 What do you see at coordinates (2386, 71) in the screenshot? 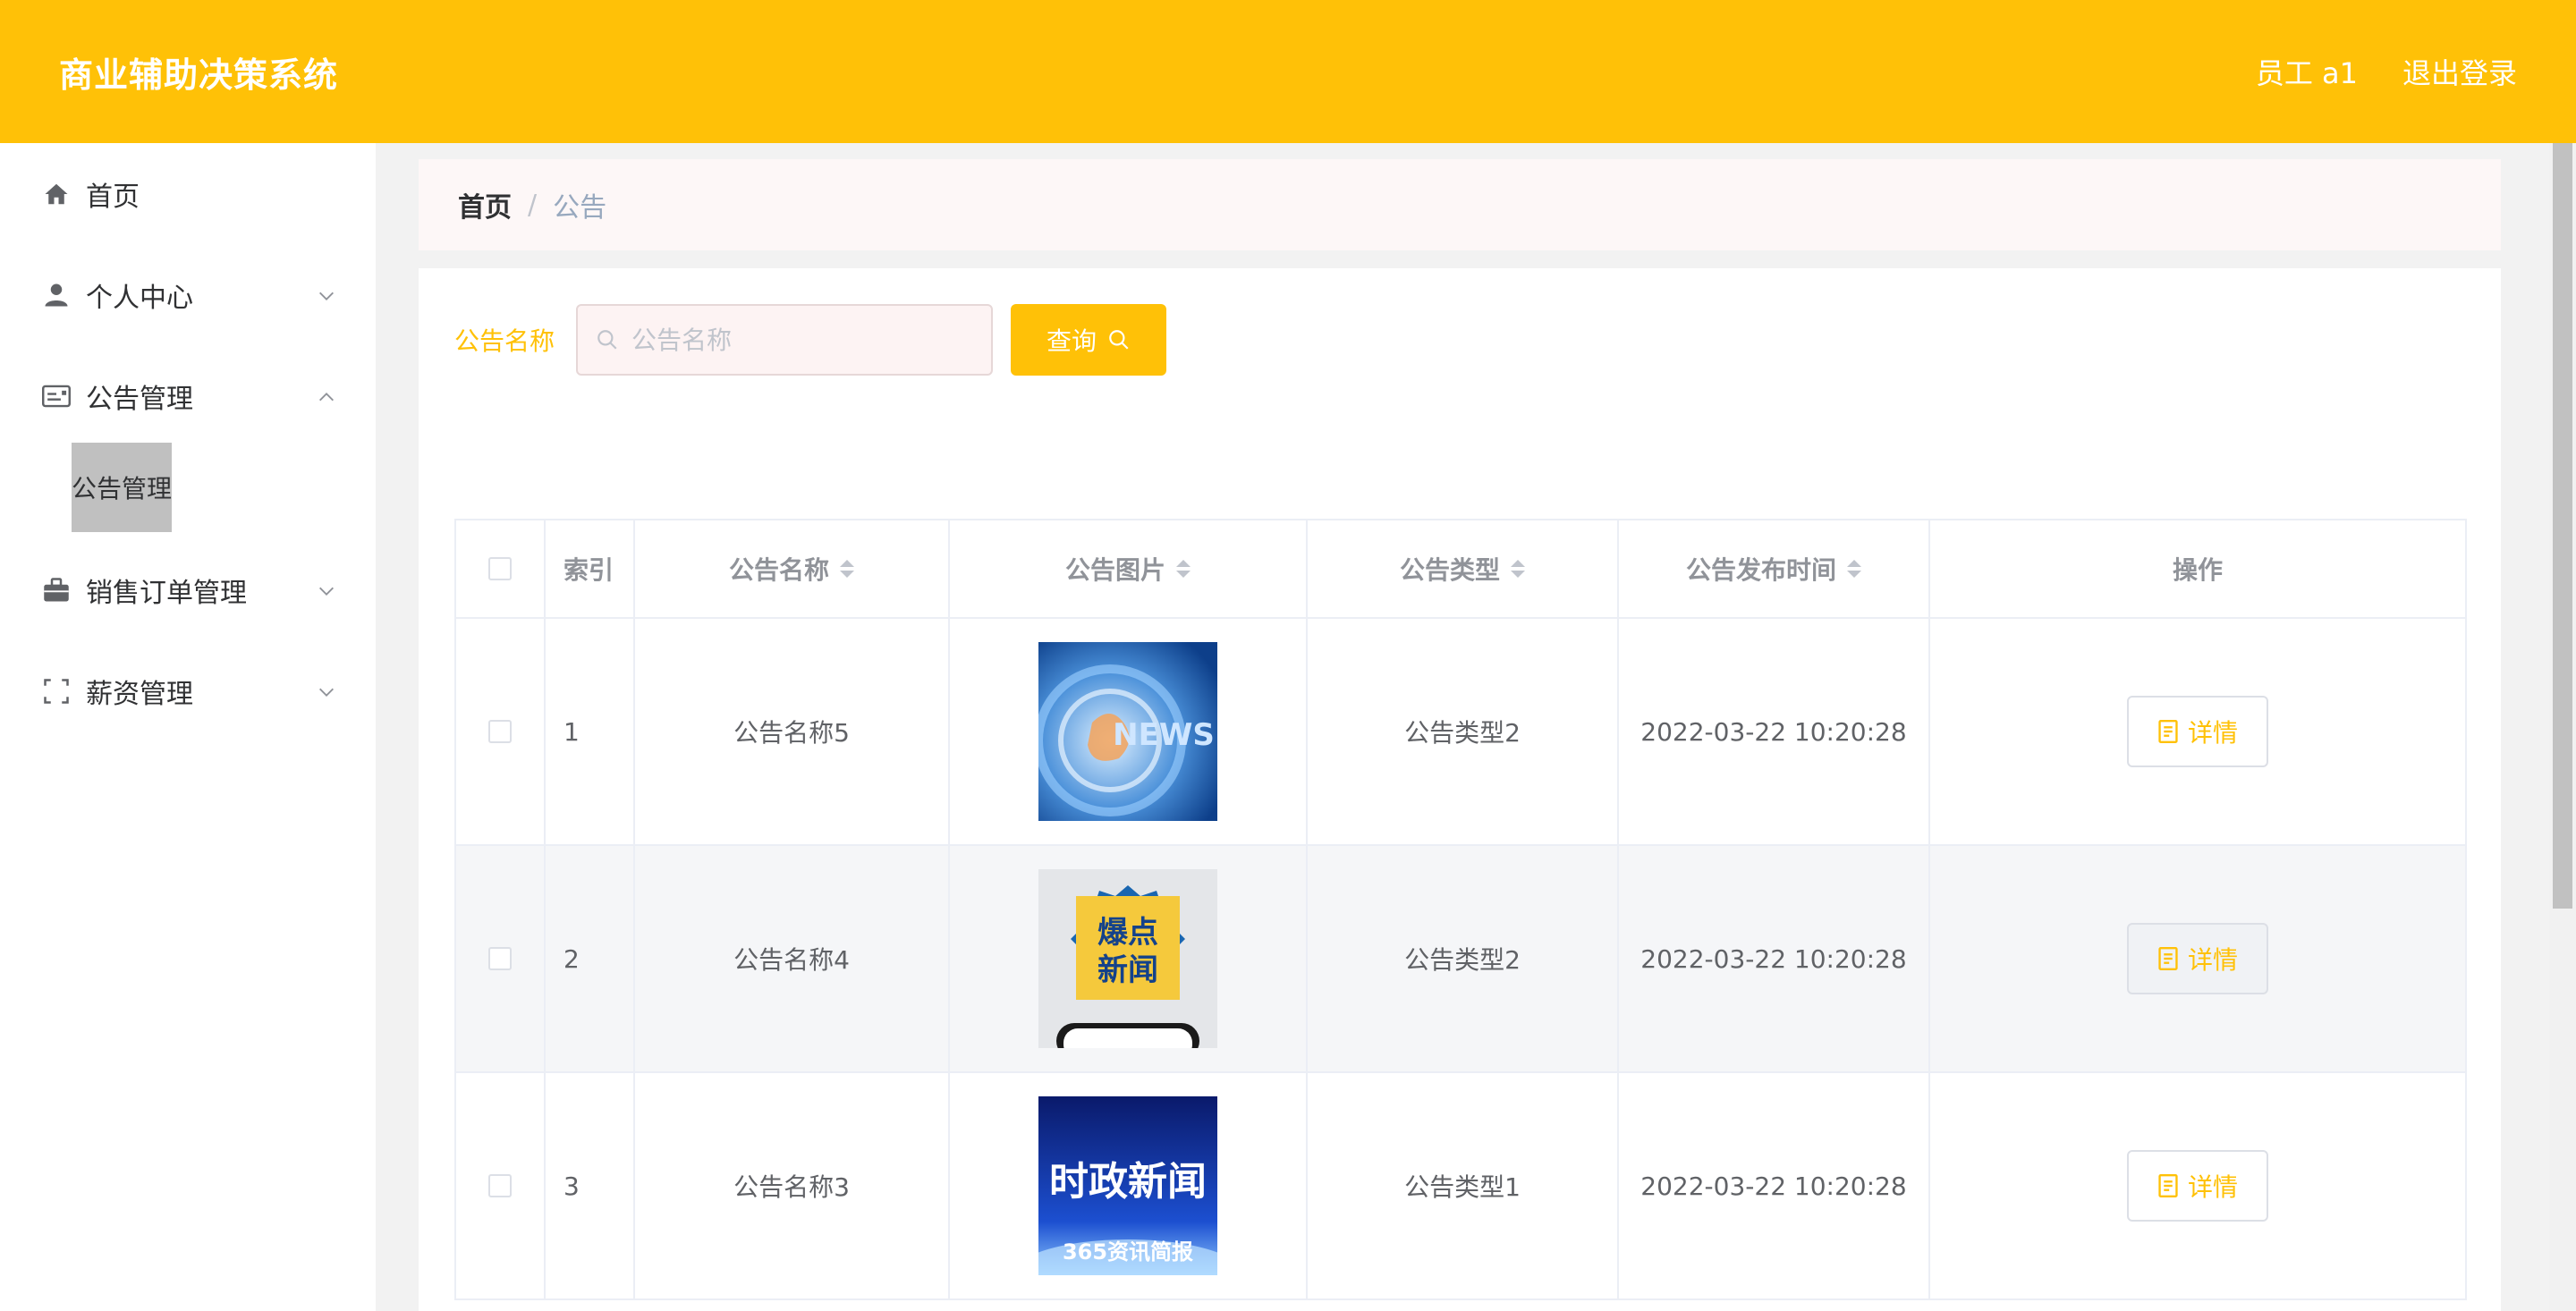
I see `header-user-area: 员工 a1 退出登录` at bounding box center [2386, 71].